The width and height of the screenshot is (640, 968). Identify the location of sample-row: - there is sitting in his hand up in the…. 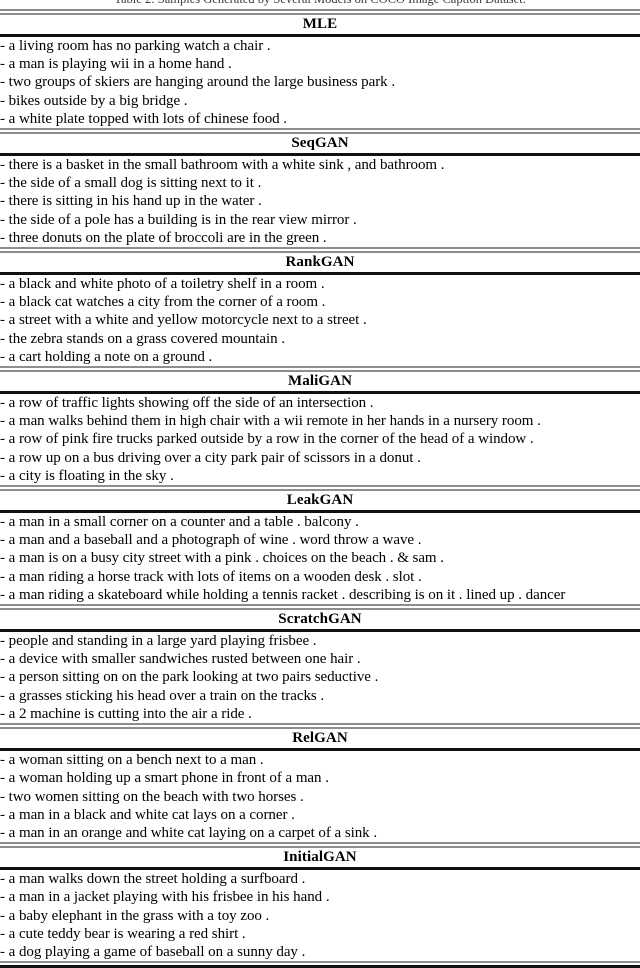
(320, 201).